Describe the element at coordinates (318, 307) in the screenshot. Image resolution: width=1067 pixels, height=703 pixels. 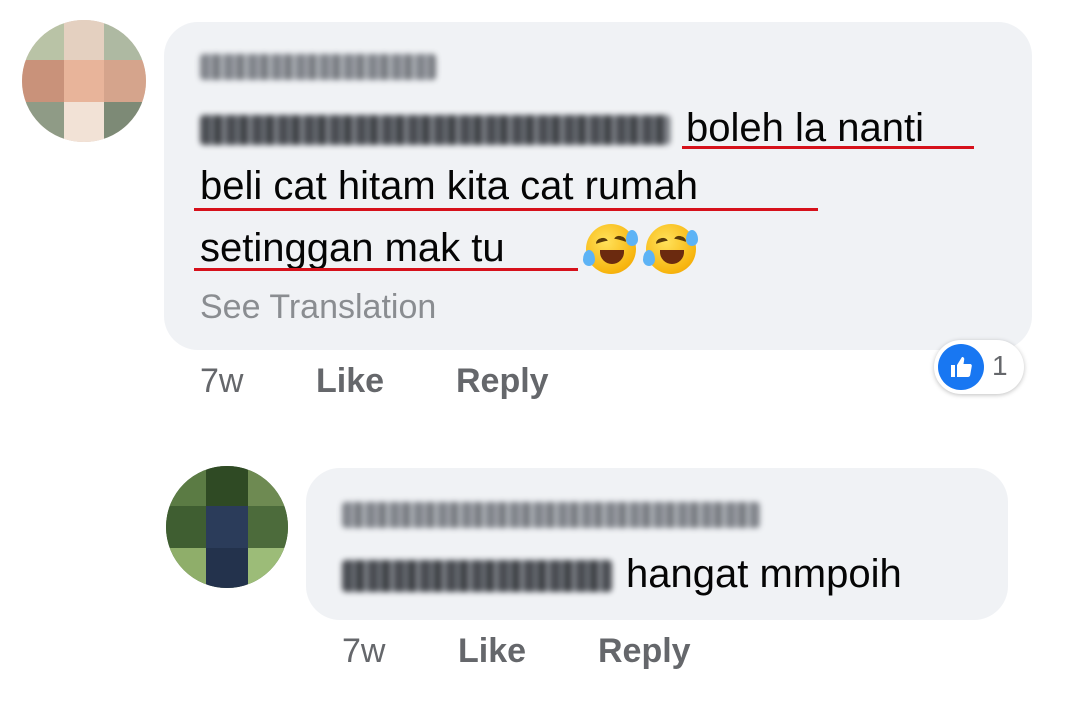
I see `see-translation-link: See Translation` at that location.